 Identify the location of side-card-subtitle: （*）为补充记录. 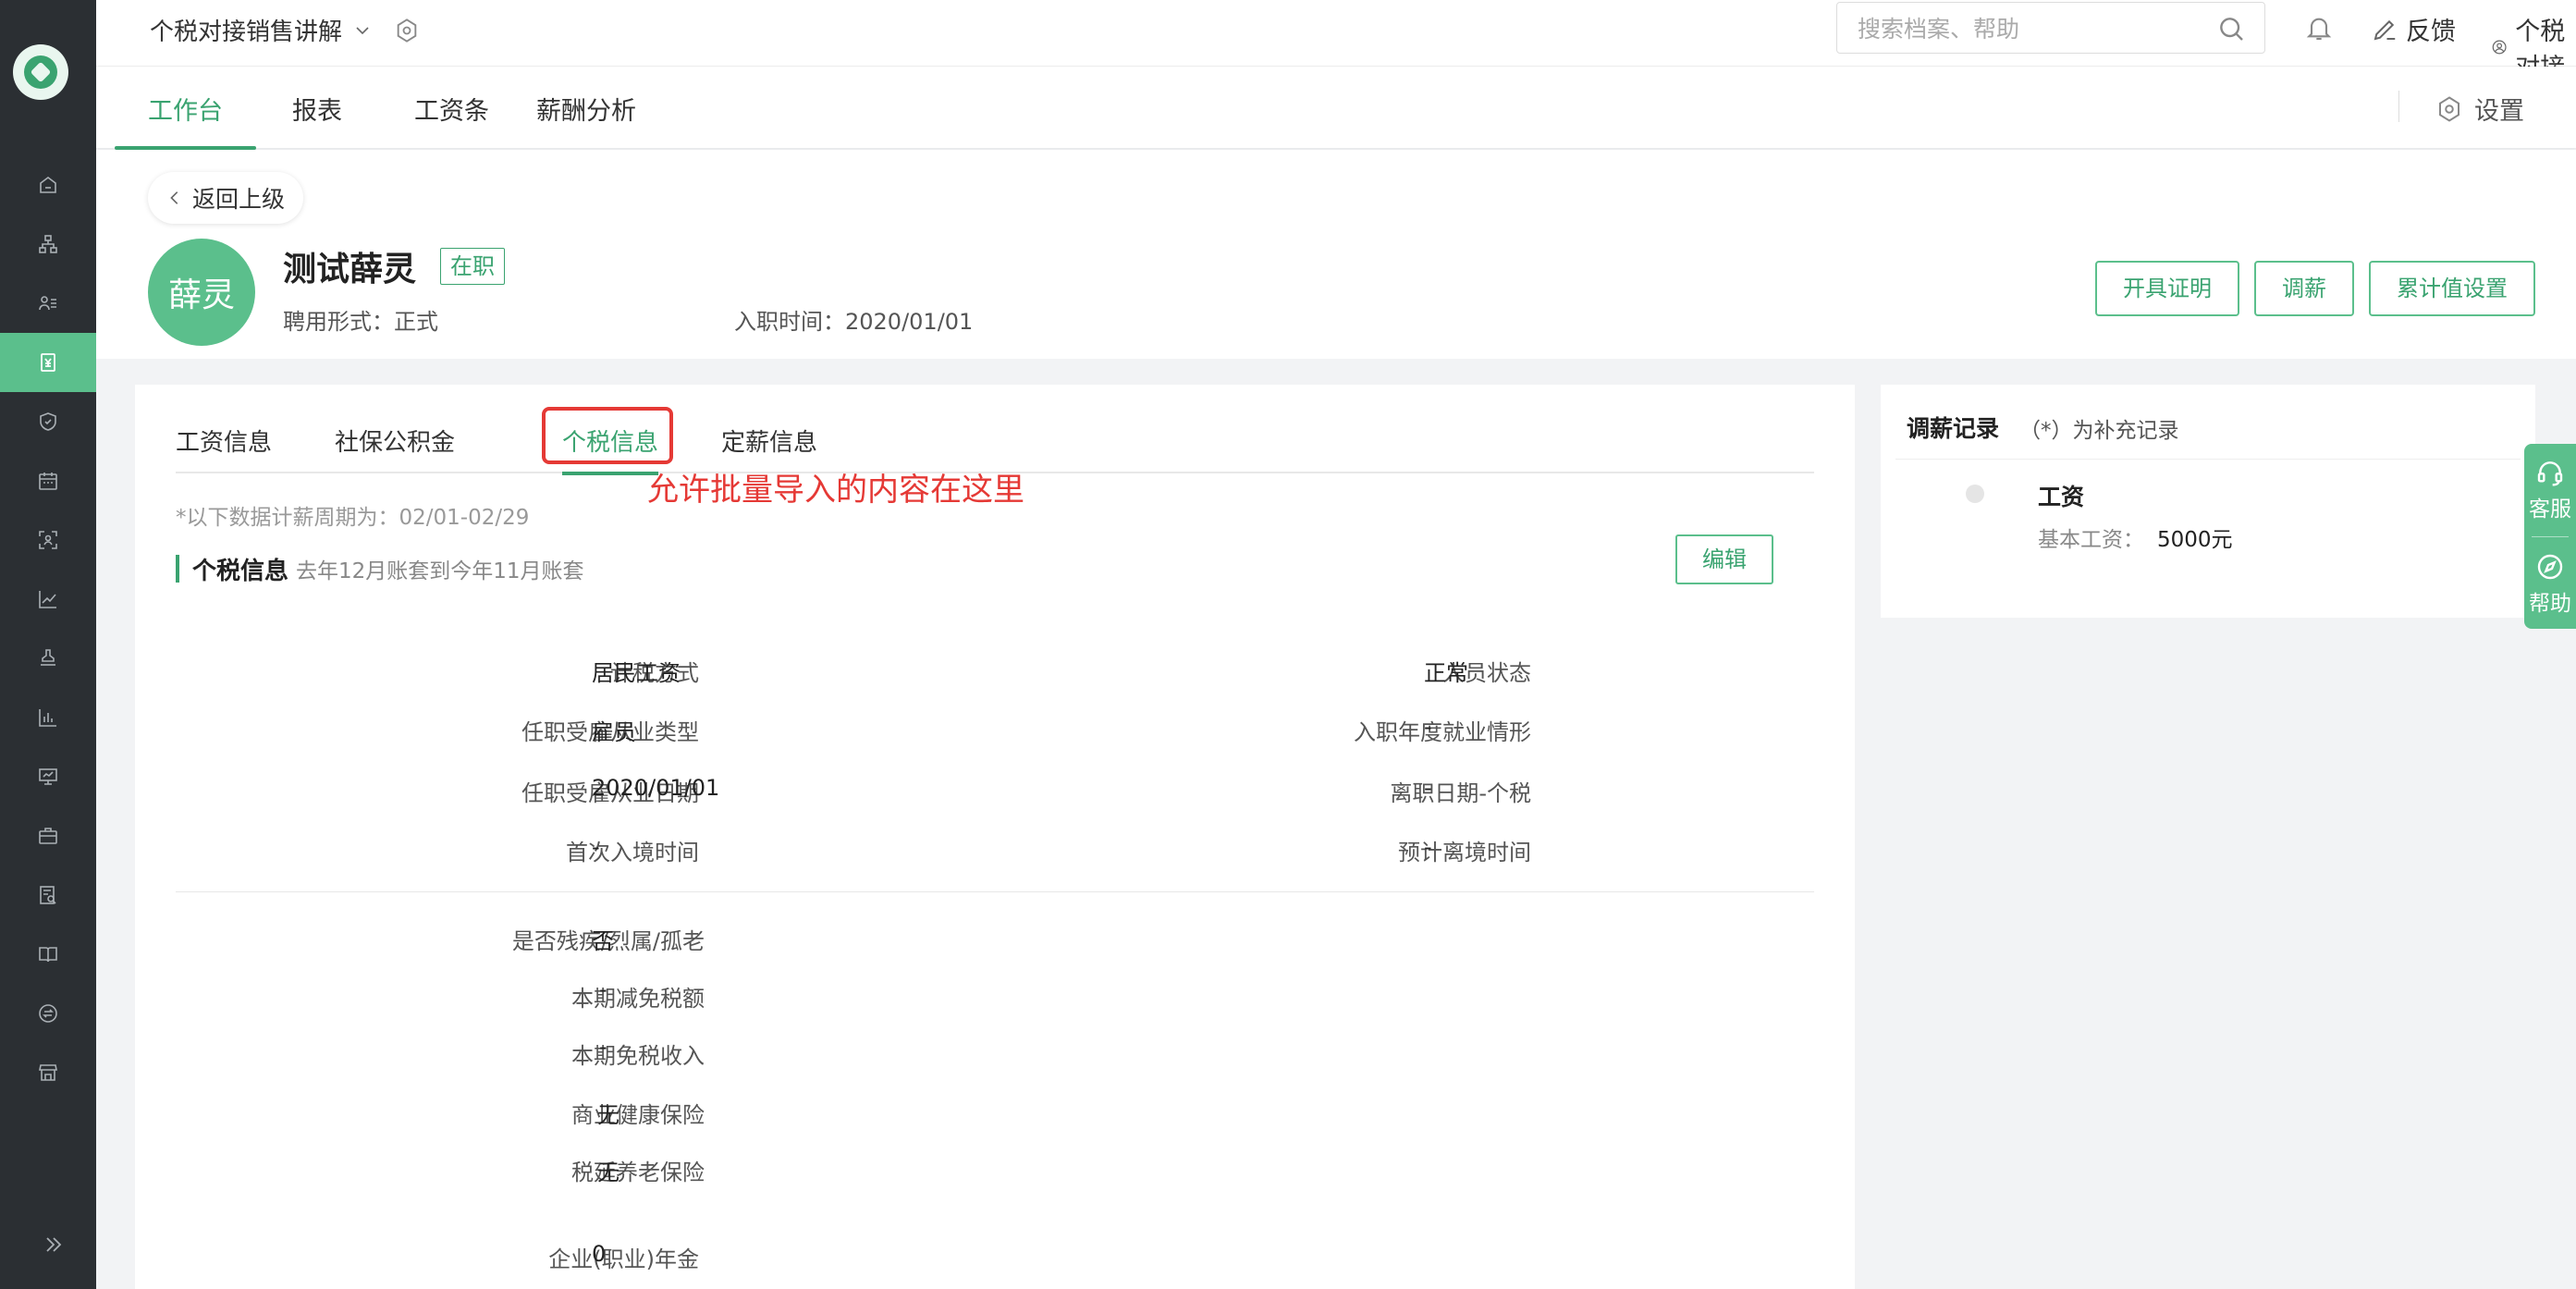
(2099, 431).